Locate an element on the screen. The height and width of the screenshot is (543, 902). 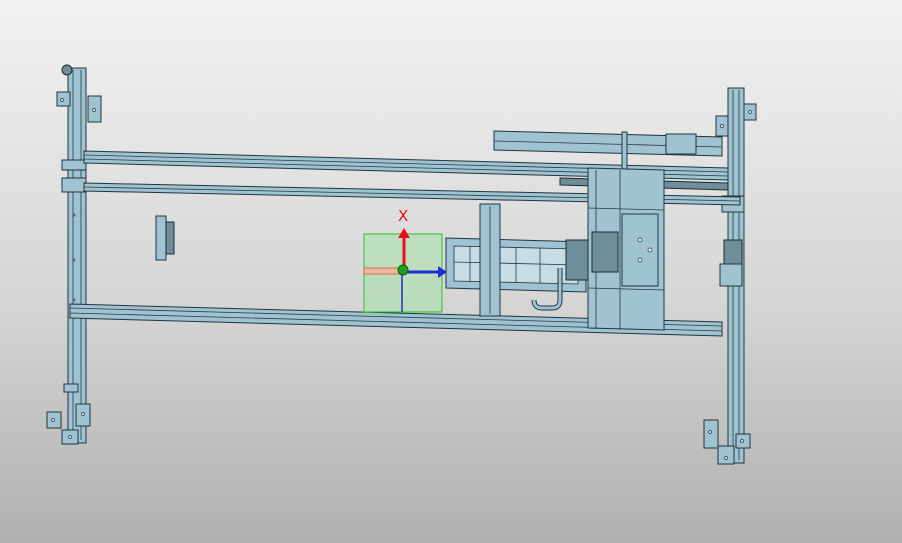
side-bracket is located at coordinates (165, 238).